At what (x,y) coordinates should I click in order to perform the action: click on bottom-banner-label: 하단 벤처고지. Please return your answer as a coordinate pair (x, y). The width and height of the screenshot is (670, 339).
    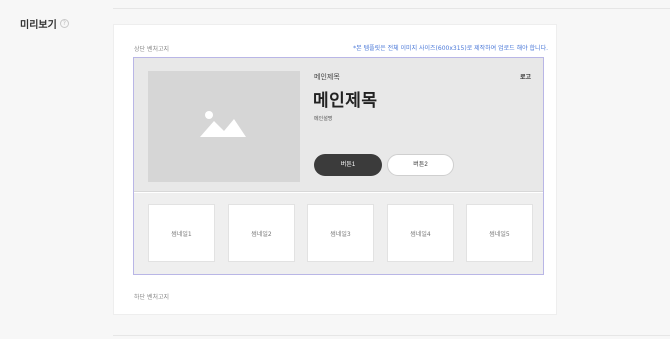
    Looking at the image, I should click on (152, 297).